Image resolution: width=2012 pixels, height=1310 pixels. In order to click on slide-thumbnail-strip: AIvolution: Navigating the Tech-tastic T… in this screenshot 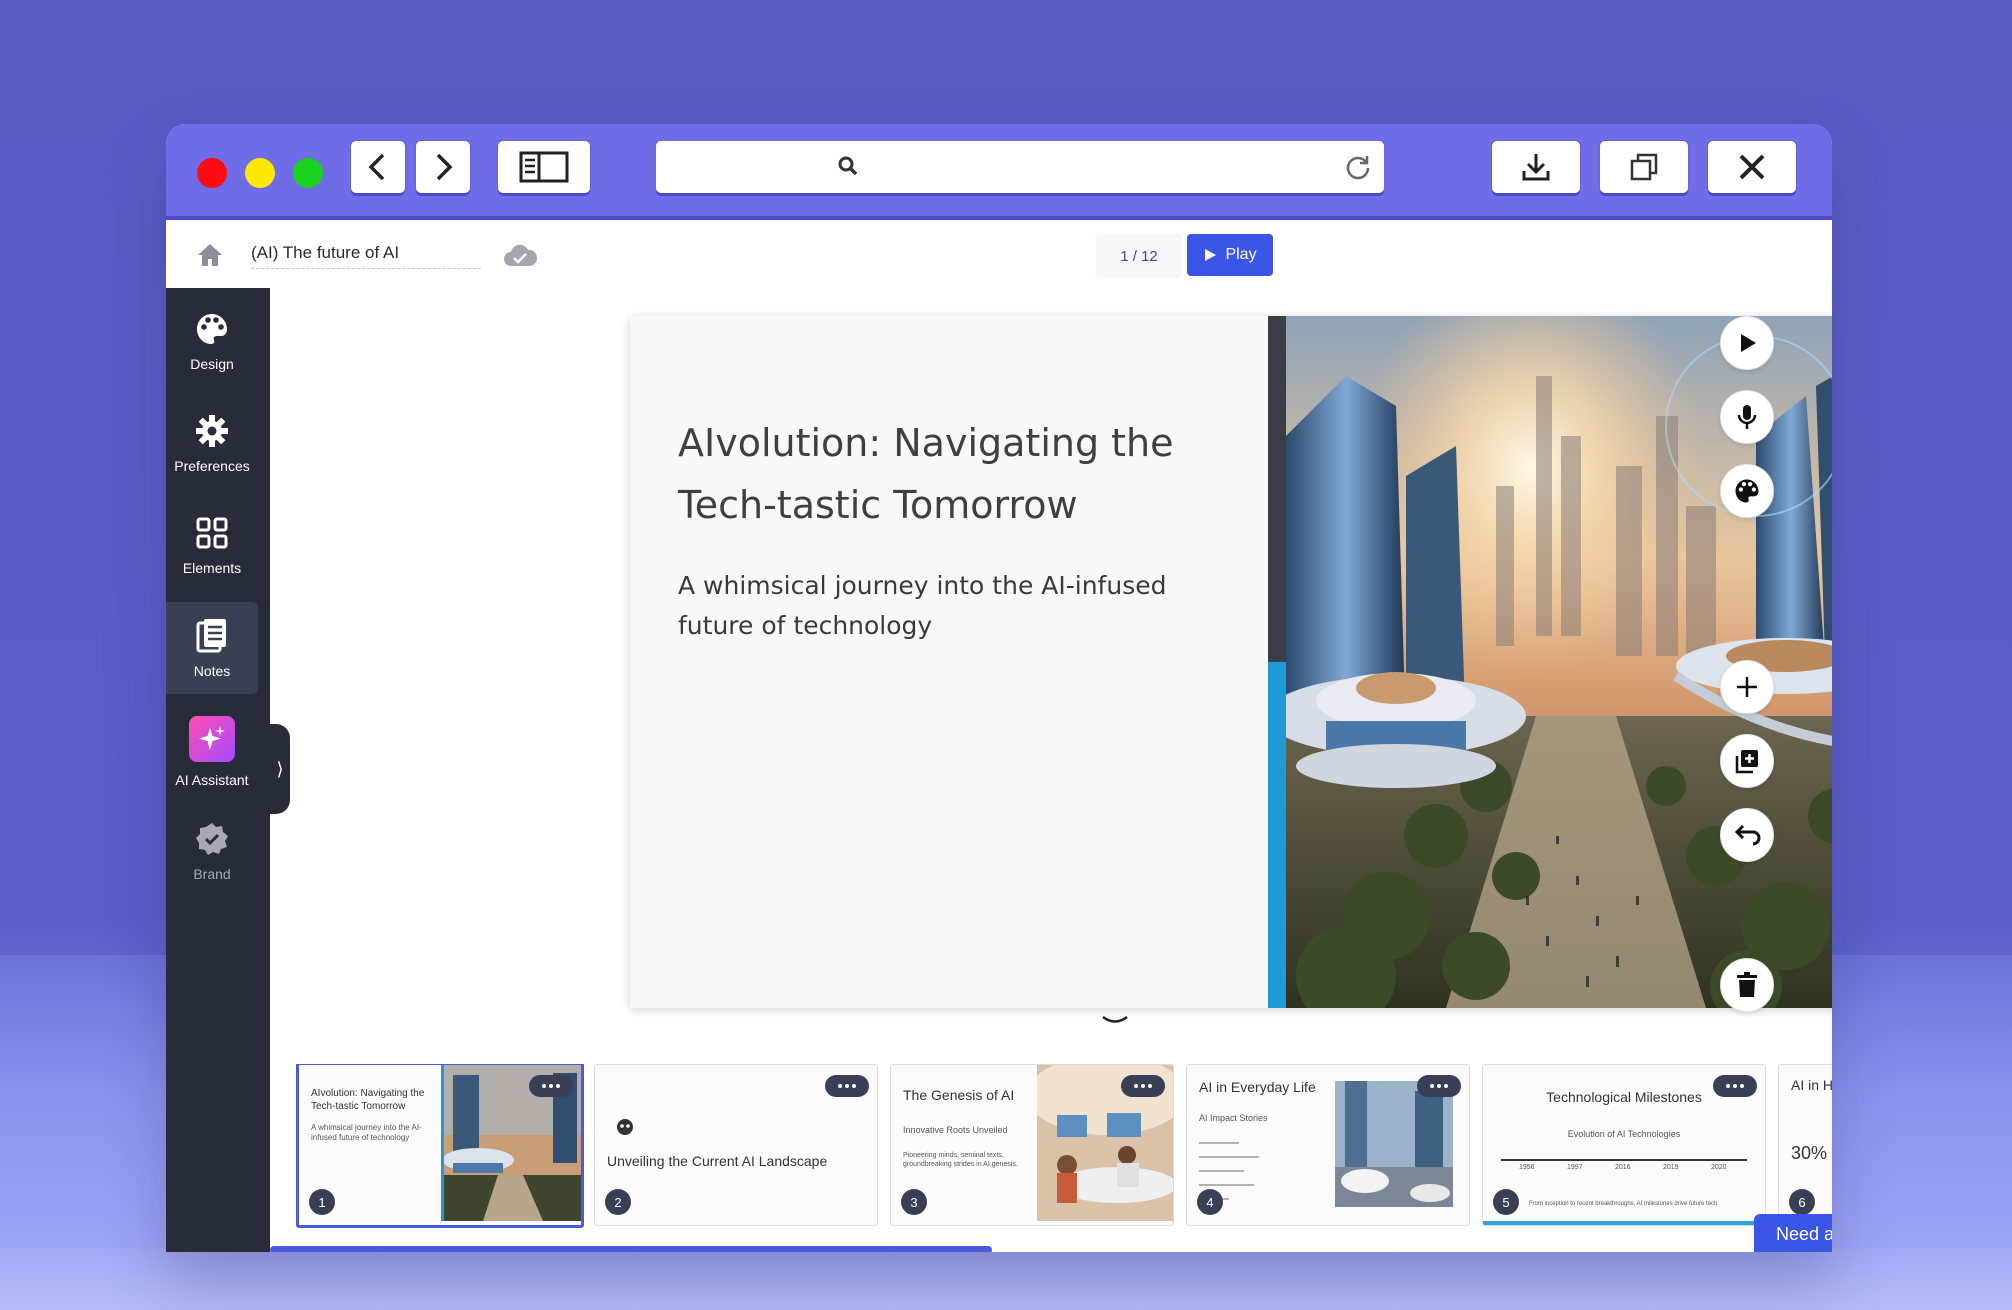, I will do `click(1064, 1146)`.